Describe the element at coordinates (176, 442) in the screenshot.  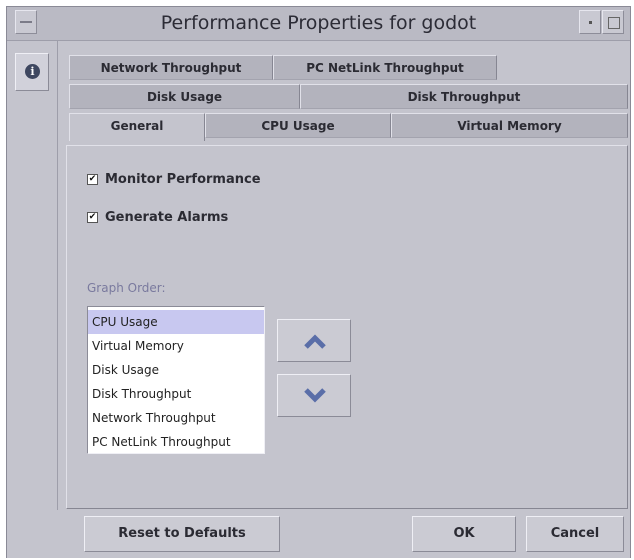
I see `list-item: PC NetLink Throughput` at that location.